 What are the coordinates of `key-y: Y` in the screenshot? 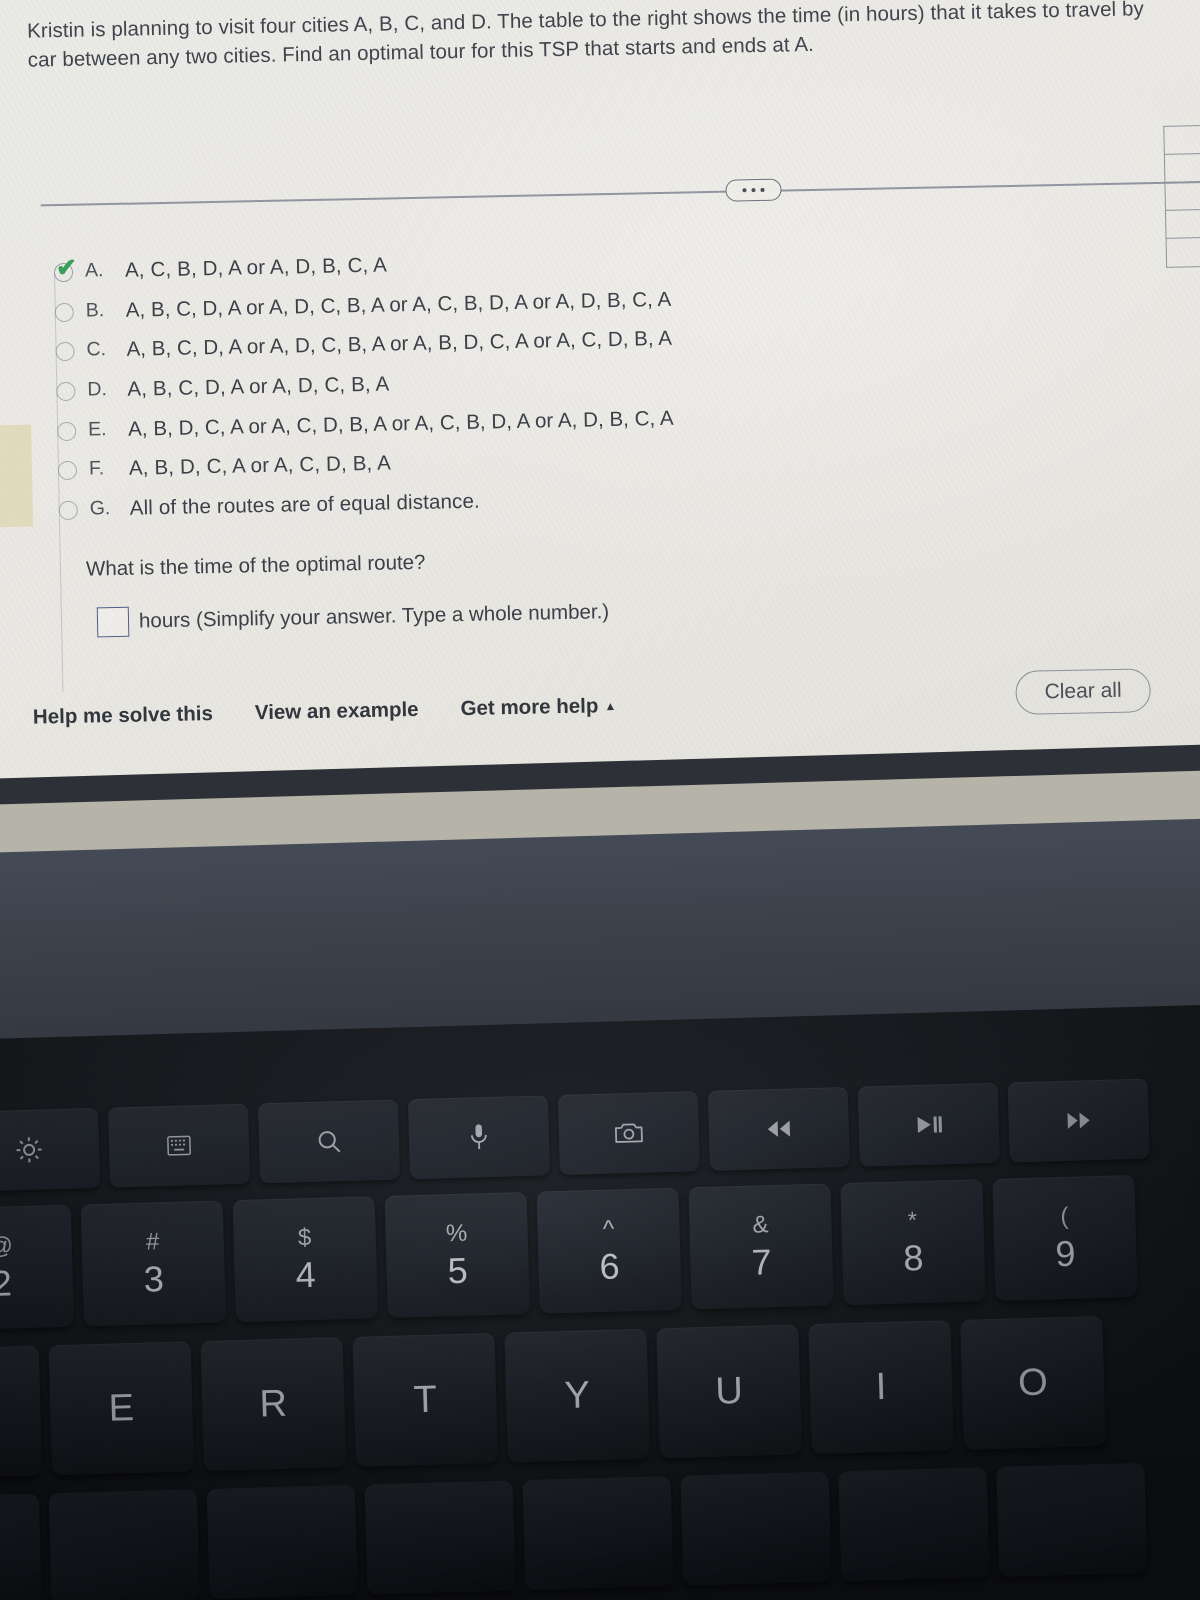 It's located at (577, 1395).